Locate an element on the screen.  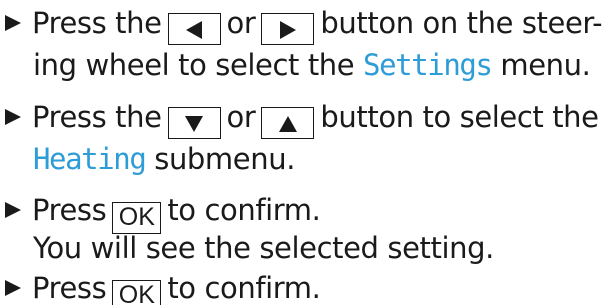
step-3-text-post: to confirm. is located at coordinates (244, 210).